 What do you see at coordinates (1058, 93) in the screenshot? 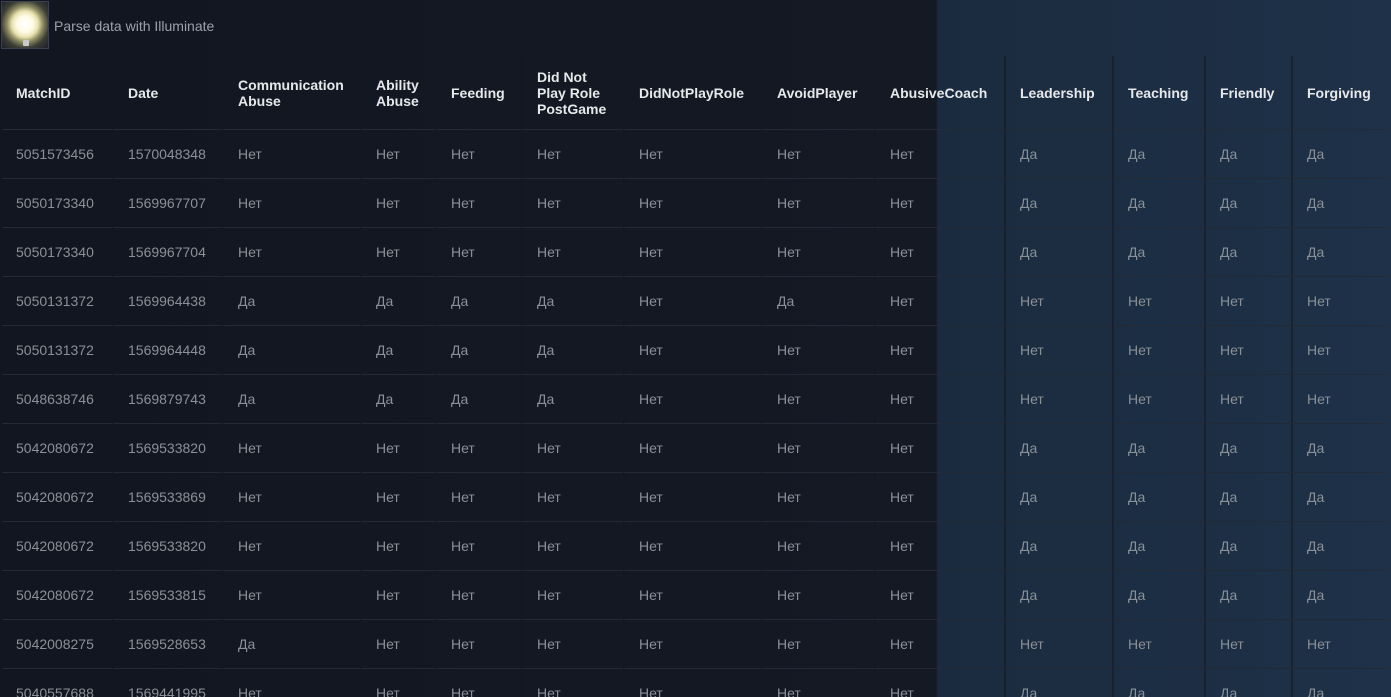
I see `column-header-leadership: Leadership` at bounding box center [1058, 93].